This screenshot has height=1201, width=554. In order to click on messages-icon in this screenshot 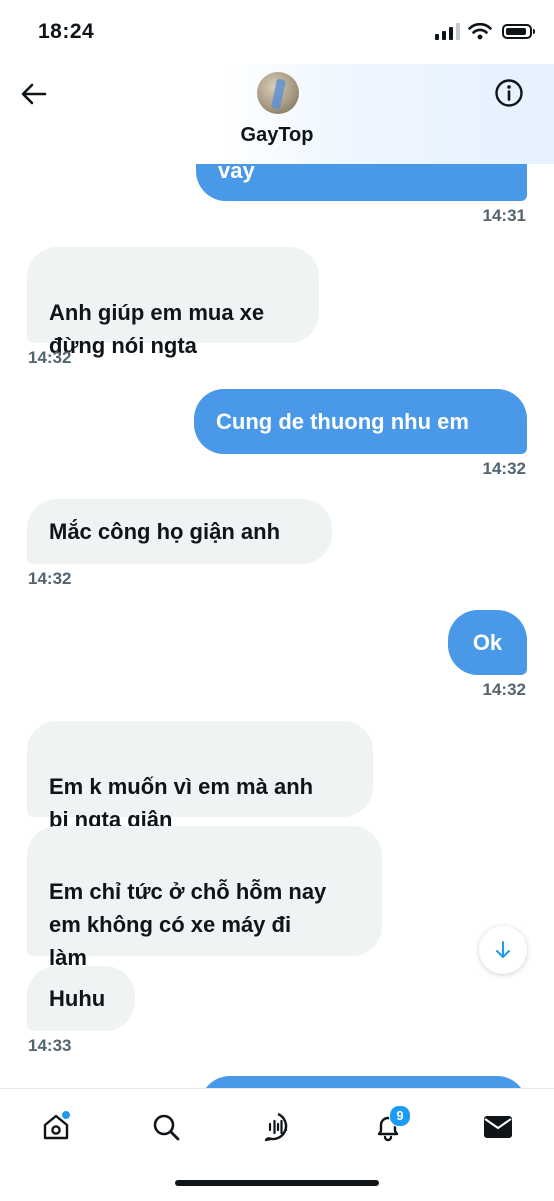, I will do `click(498, 1127)`.